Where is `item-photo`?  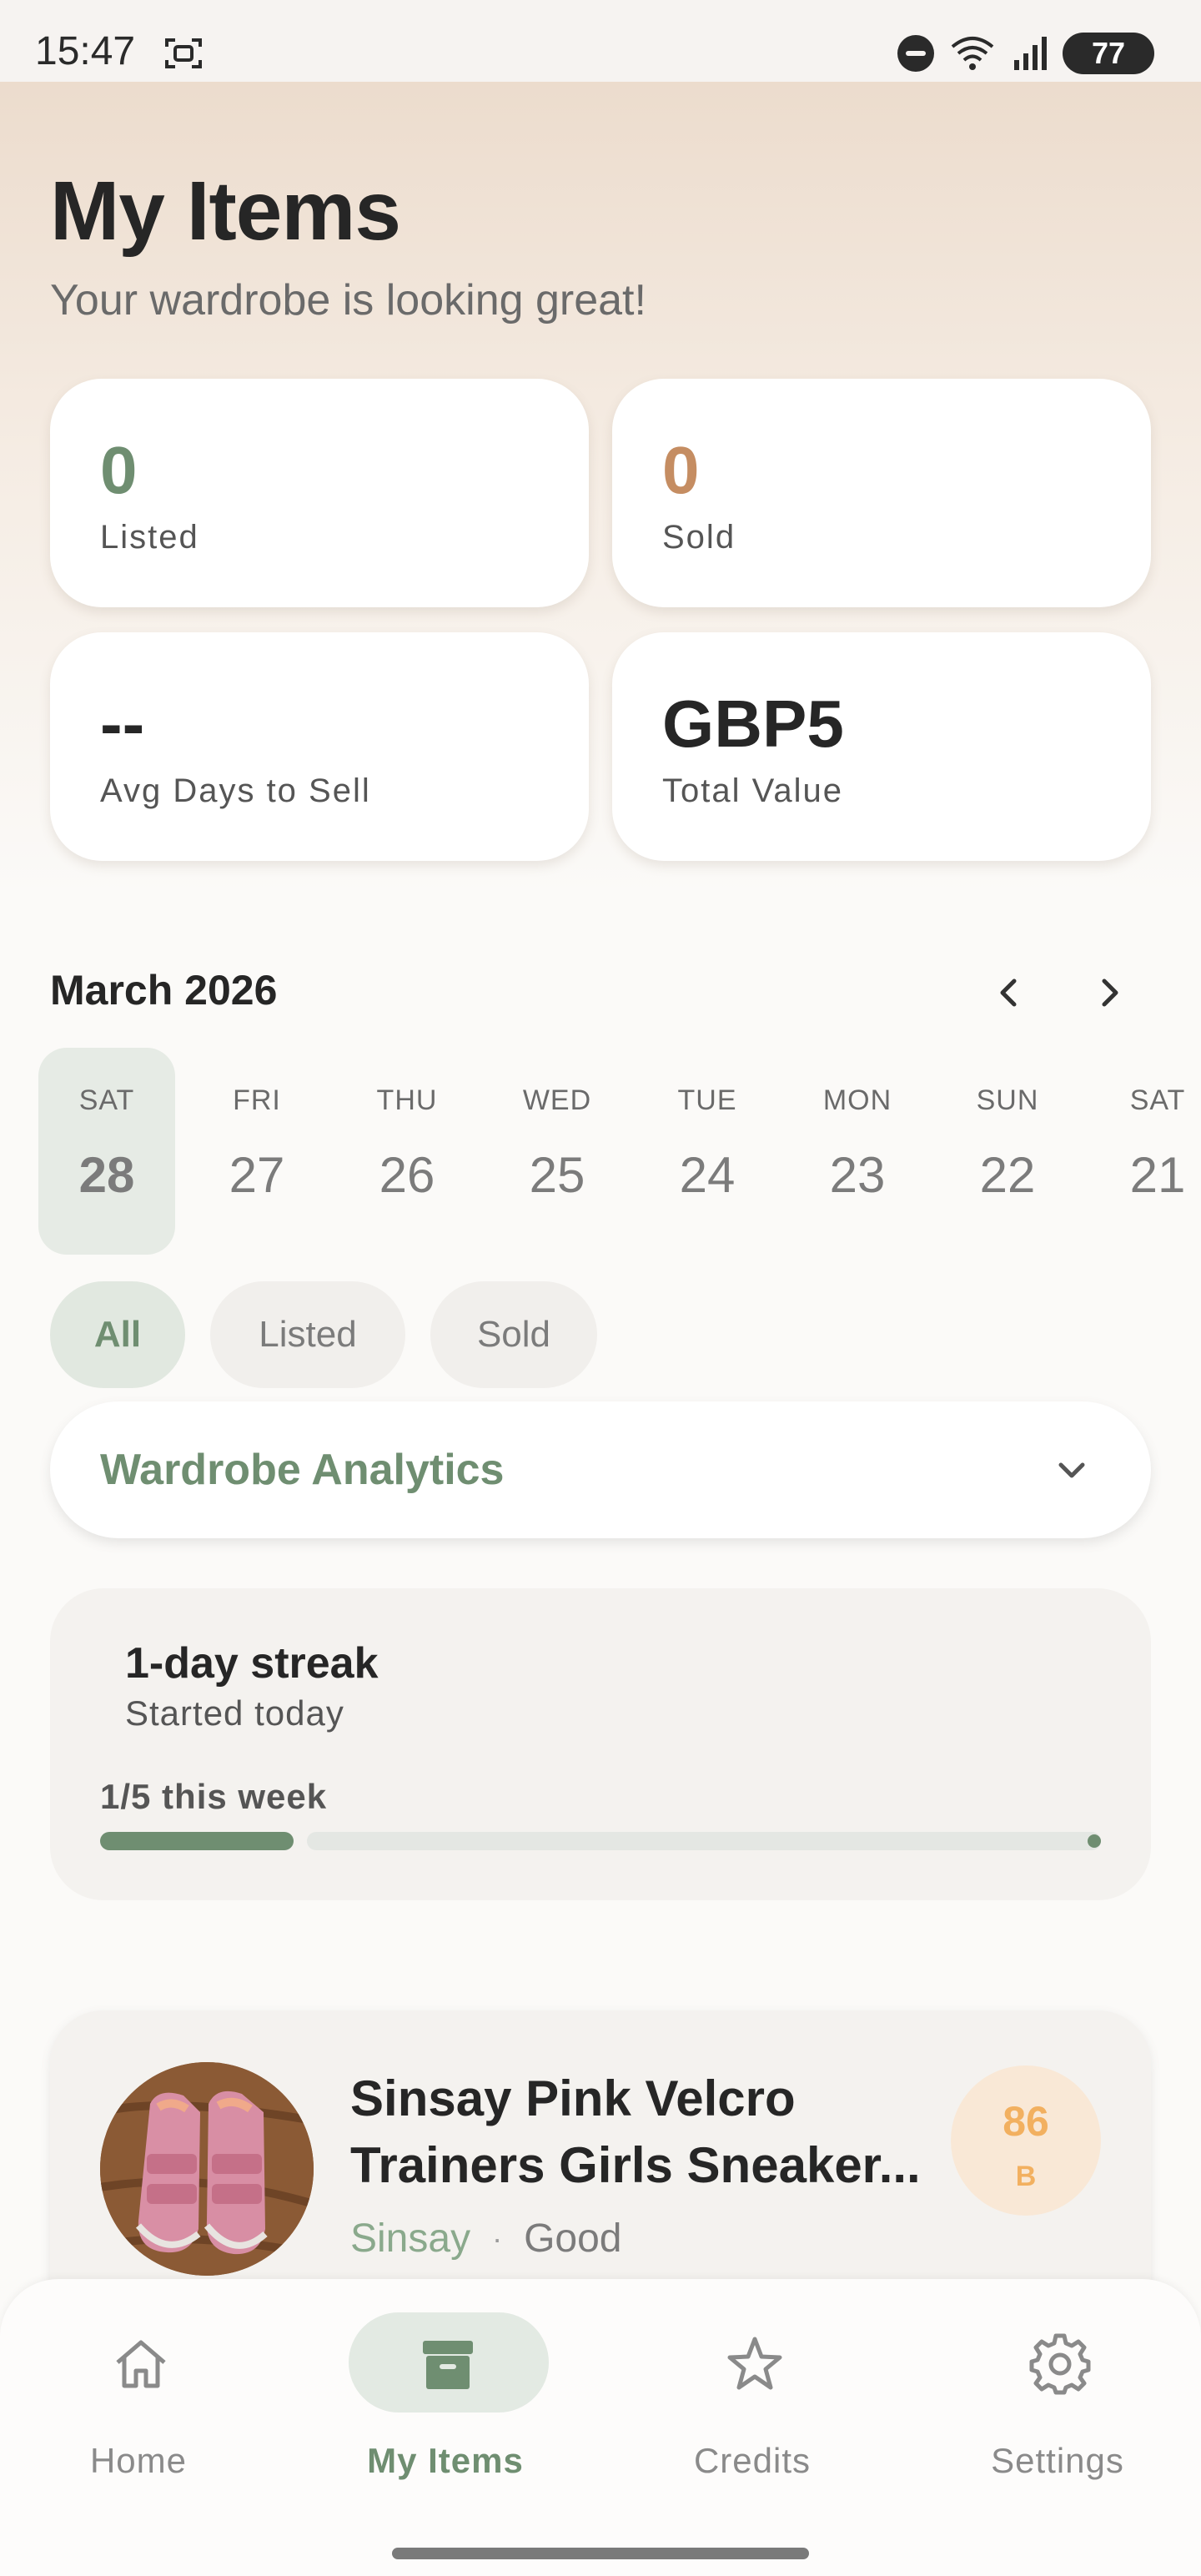
item-photo is located at coordinates (207, 2169).